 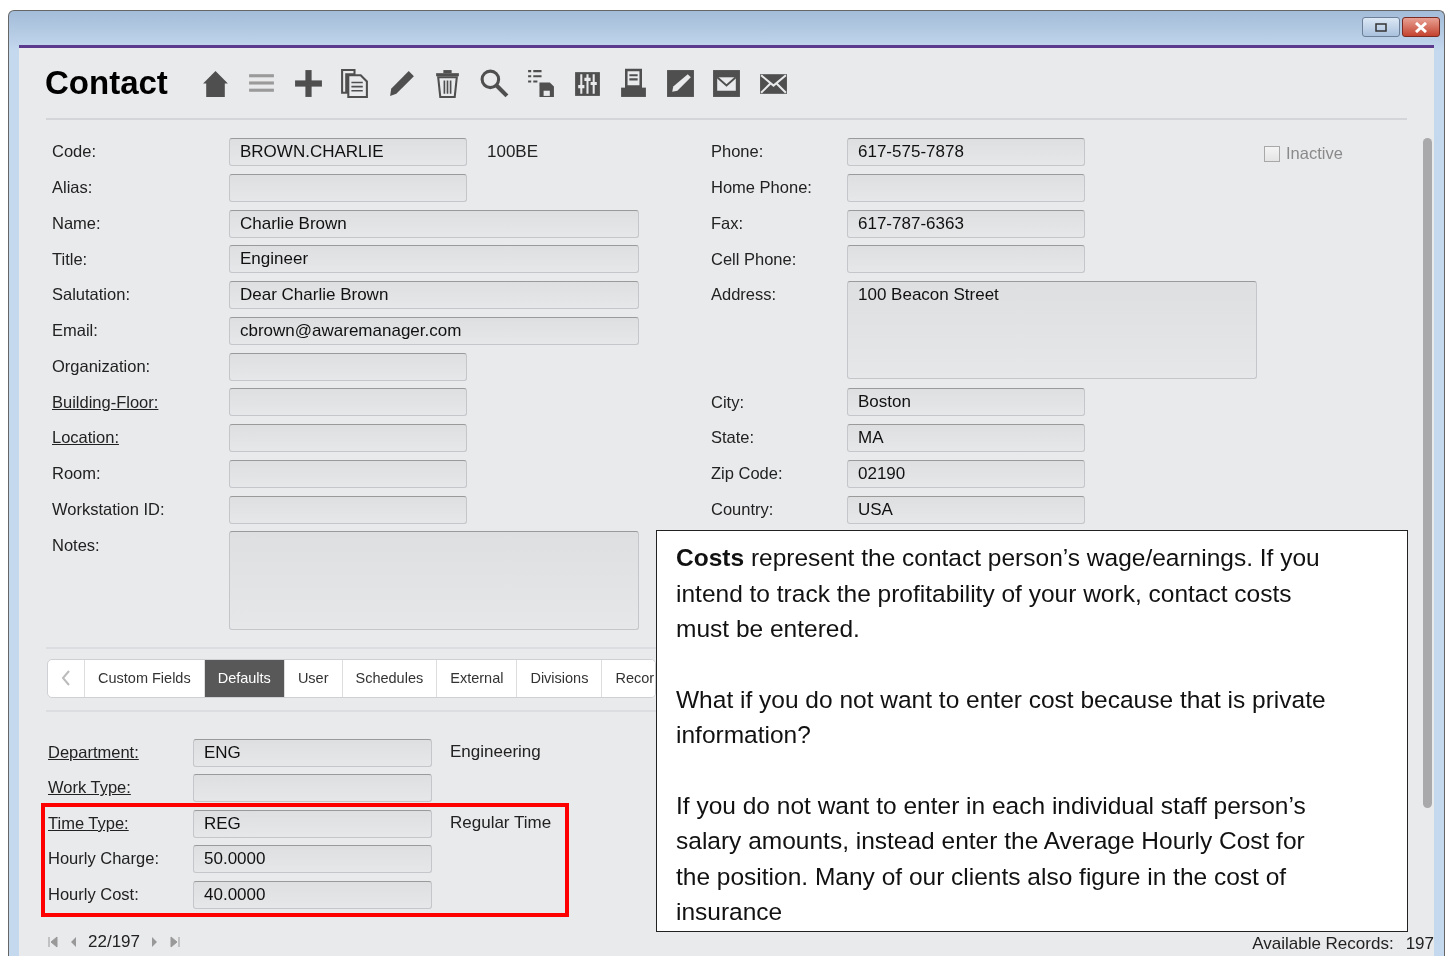 What do you see at coordinates (728, 223) in the screenshot?
I see `field-label: Fax:` at bounding box center [728, 223].